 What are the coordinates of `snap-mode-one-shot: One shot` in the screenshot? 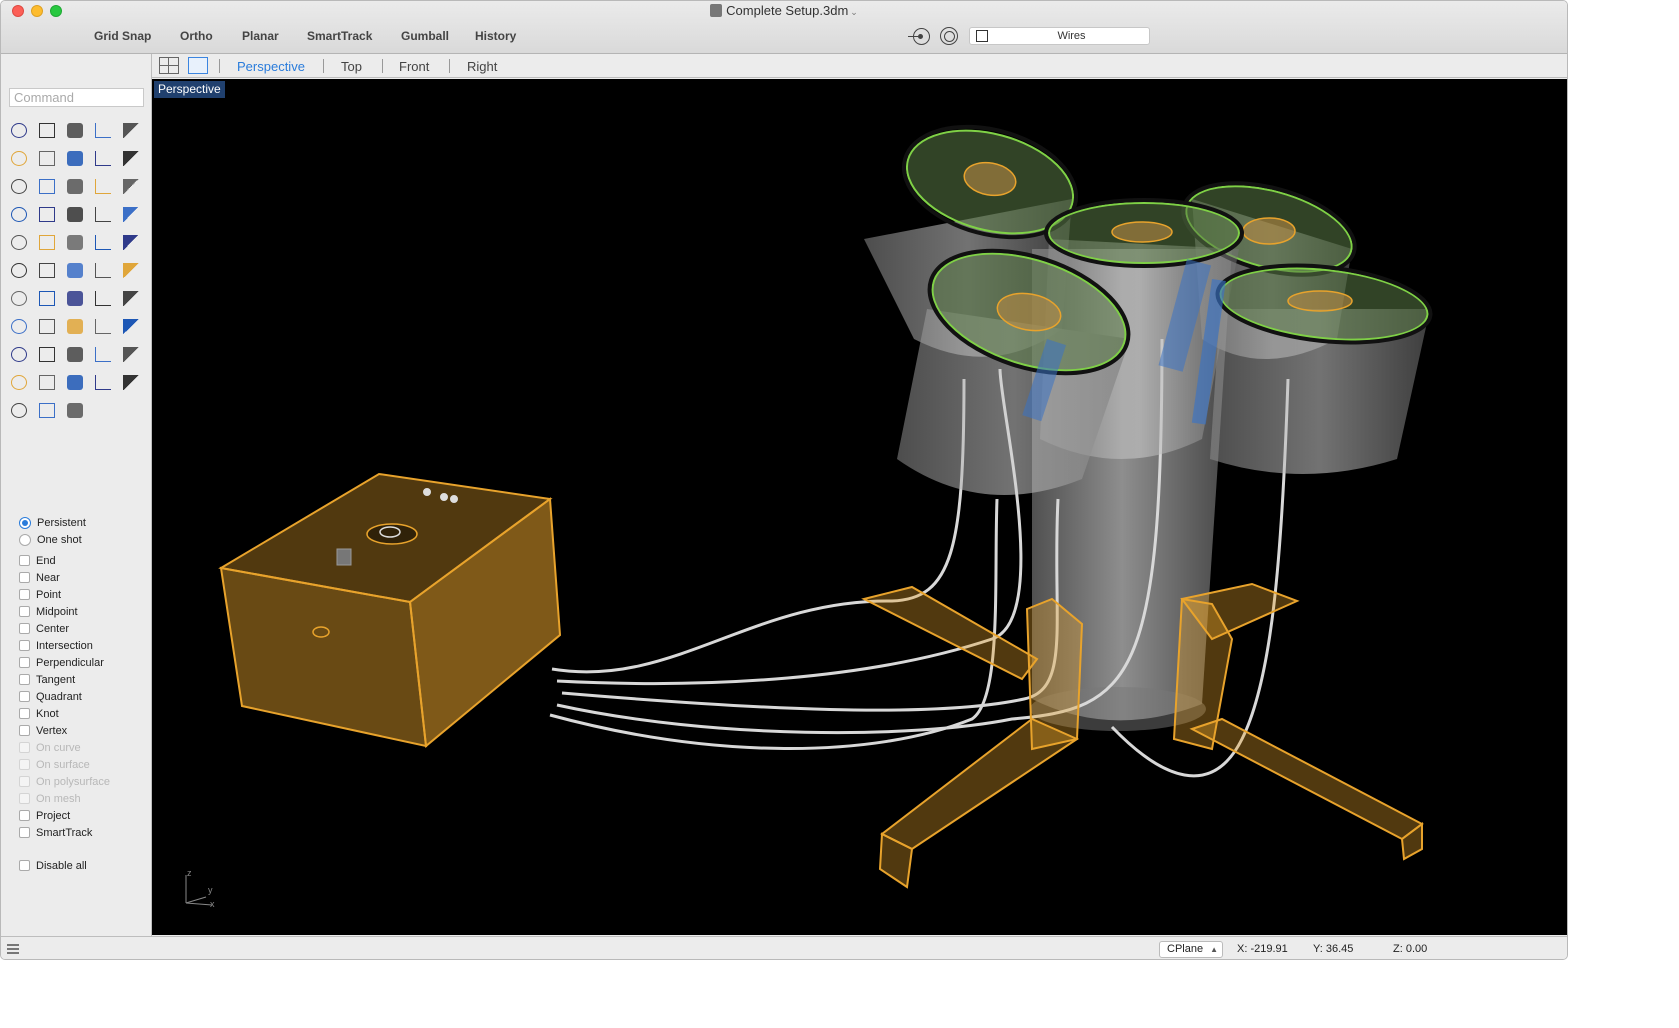 It's located at (84, 539).